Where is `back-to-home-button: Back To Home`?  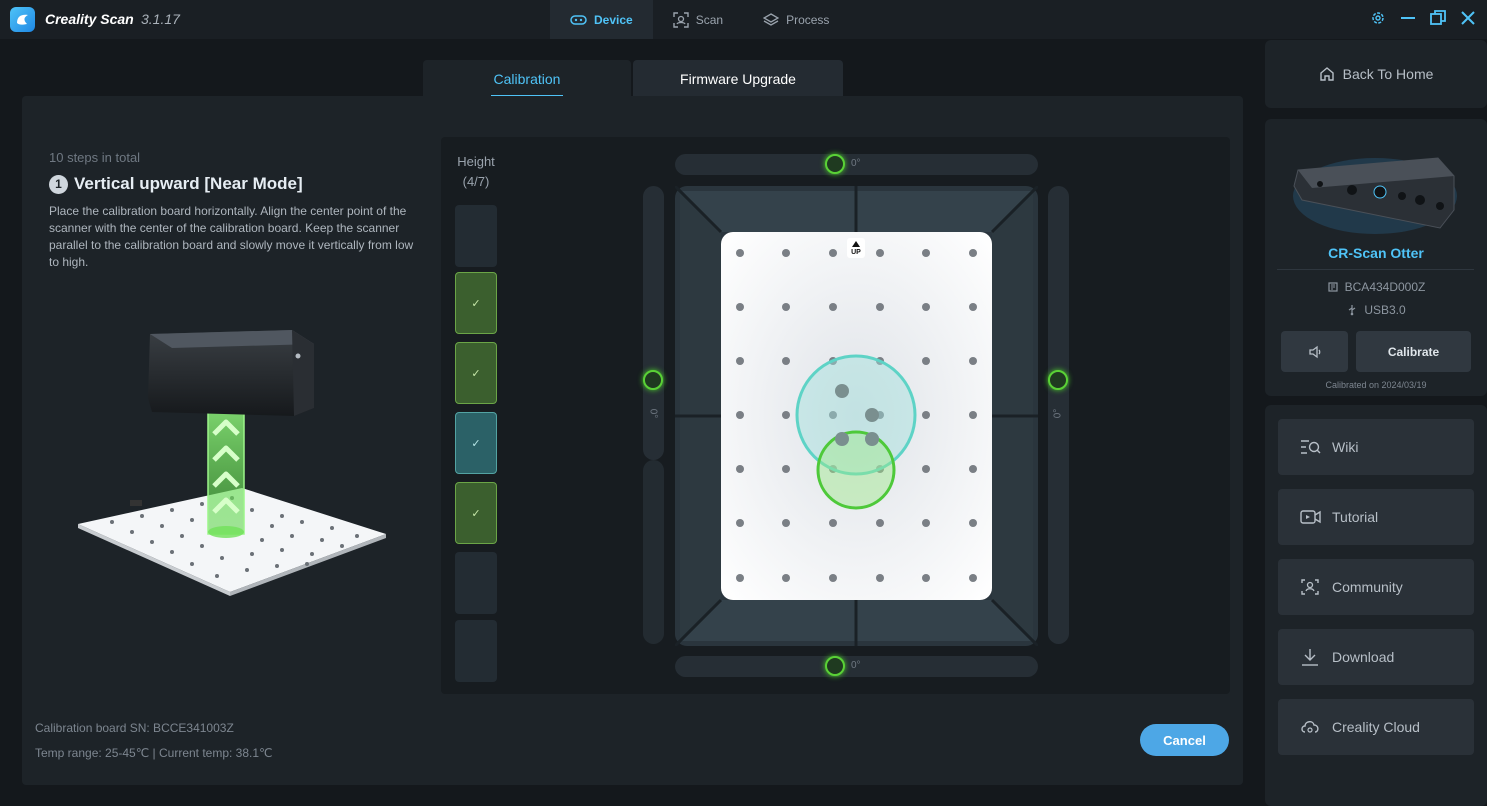 back-to-home-button: Back To Home is located at coordinates (1376, 74).